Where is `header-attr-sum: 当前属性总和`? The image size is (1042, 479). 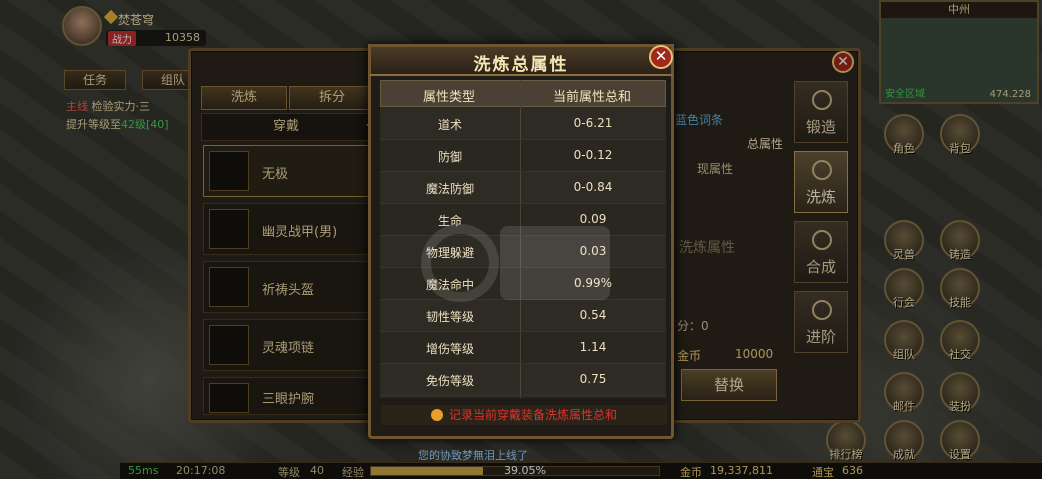
header-attr-sum: 当前属性总和 is located at coordinates (592, 97).